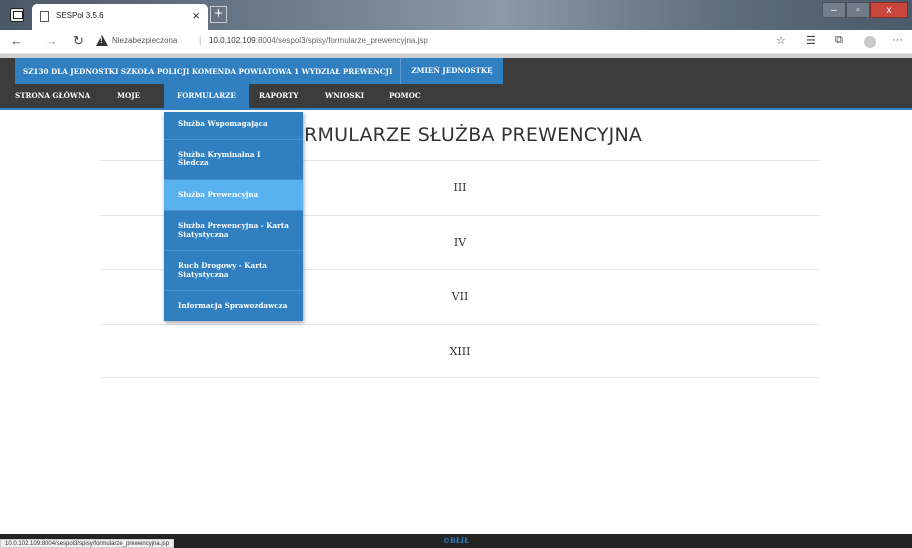 This screenshot has height=548, width=912. I want to click on maximize-button: ▫, so click(858, 10).